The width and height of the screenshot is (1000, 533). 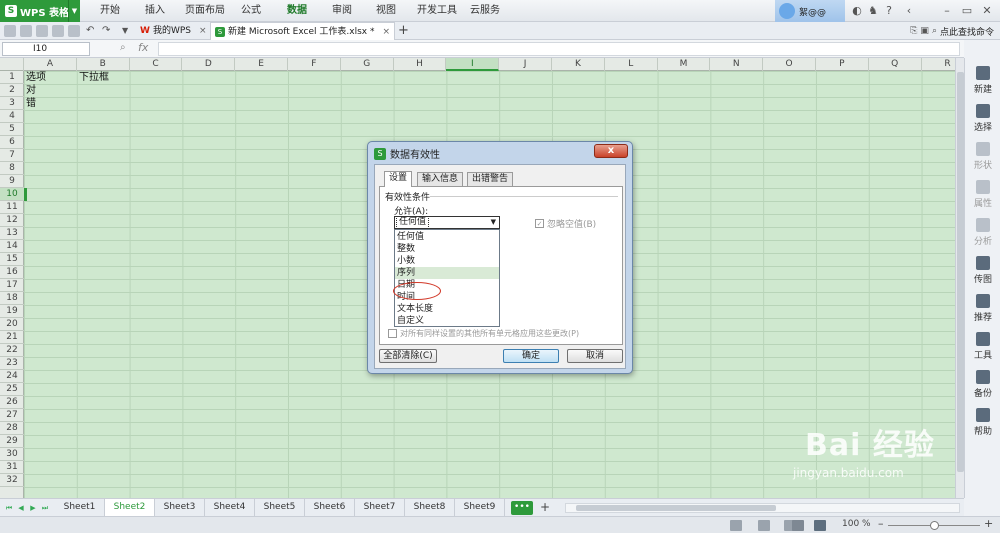 What do you see at coordinates (12, 142) in the screenshot?
I see `row-header-6: 6` at bounding box center [12, 142].